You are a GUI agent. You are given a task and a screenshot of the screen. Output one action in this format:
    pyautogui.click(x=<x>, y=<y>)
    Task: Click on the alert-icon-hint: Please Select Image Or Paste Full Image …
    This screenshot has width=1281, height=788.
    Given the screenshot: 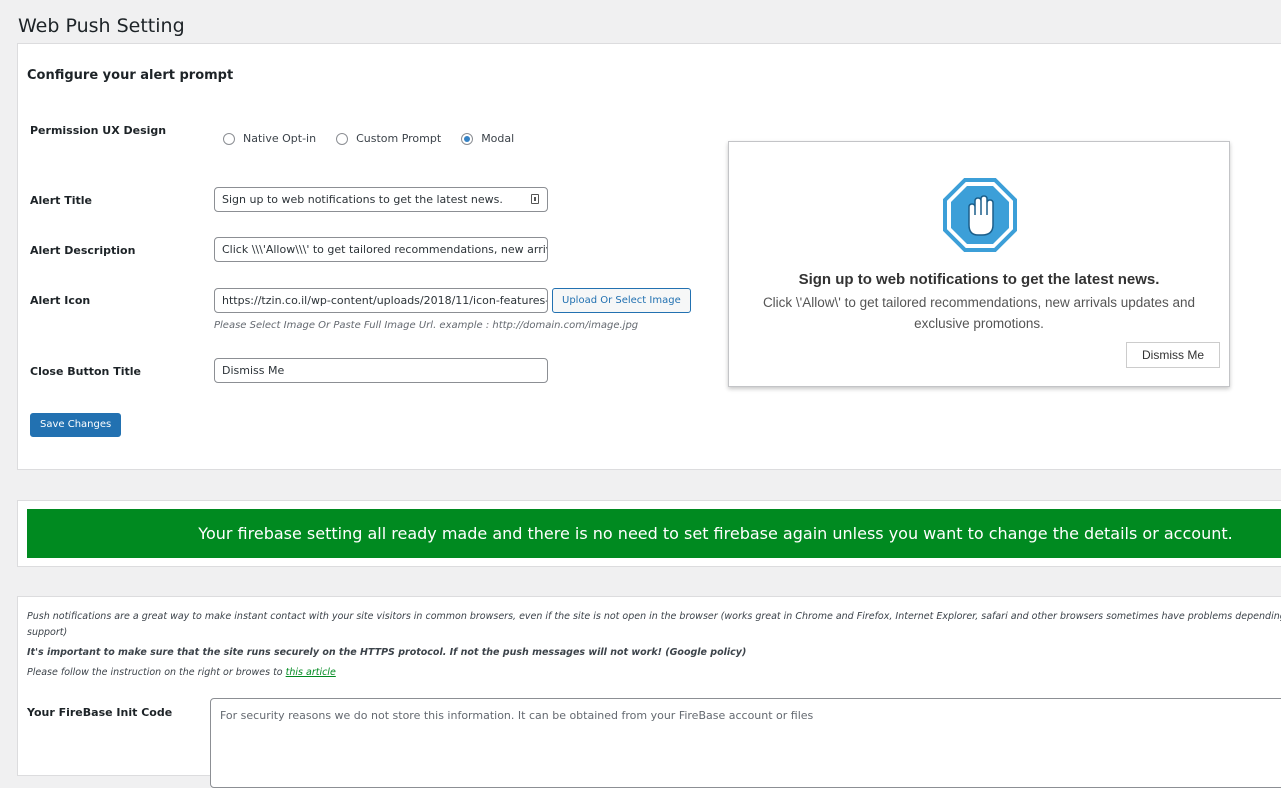 What is the action you would take?
    pyautogui.click(x=426, y=325)
    